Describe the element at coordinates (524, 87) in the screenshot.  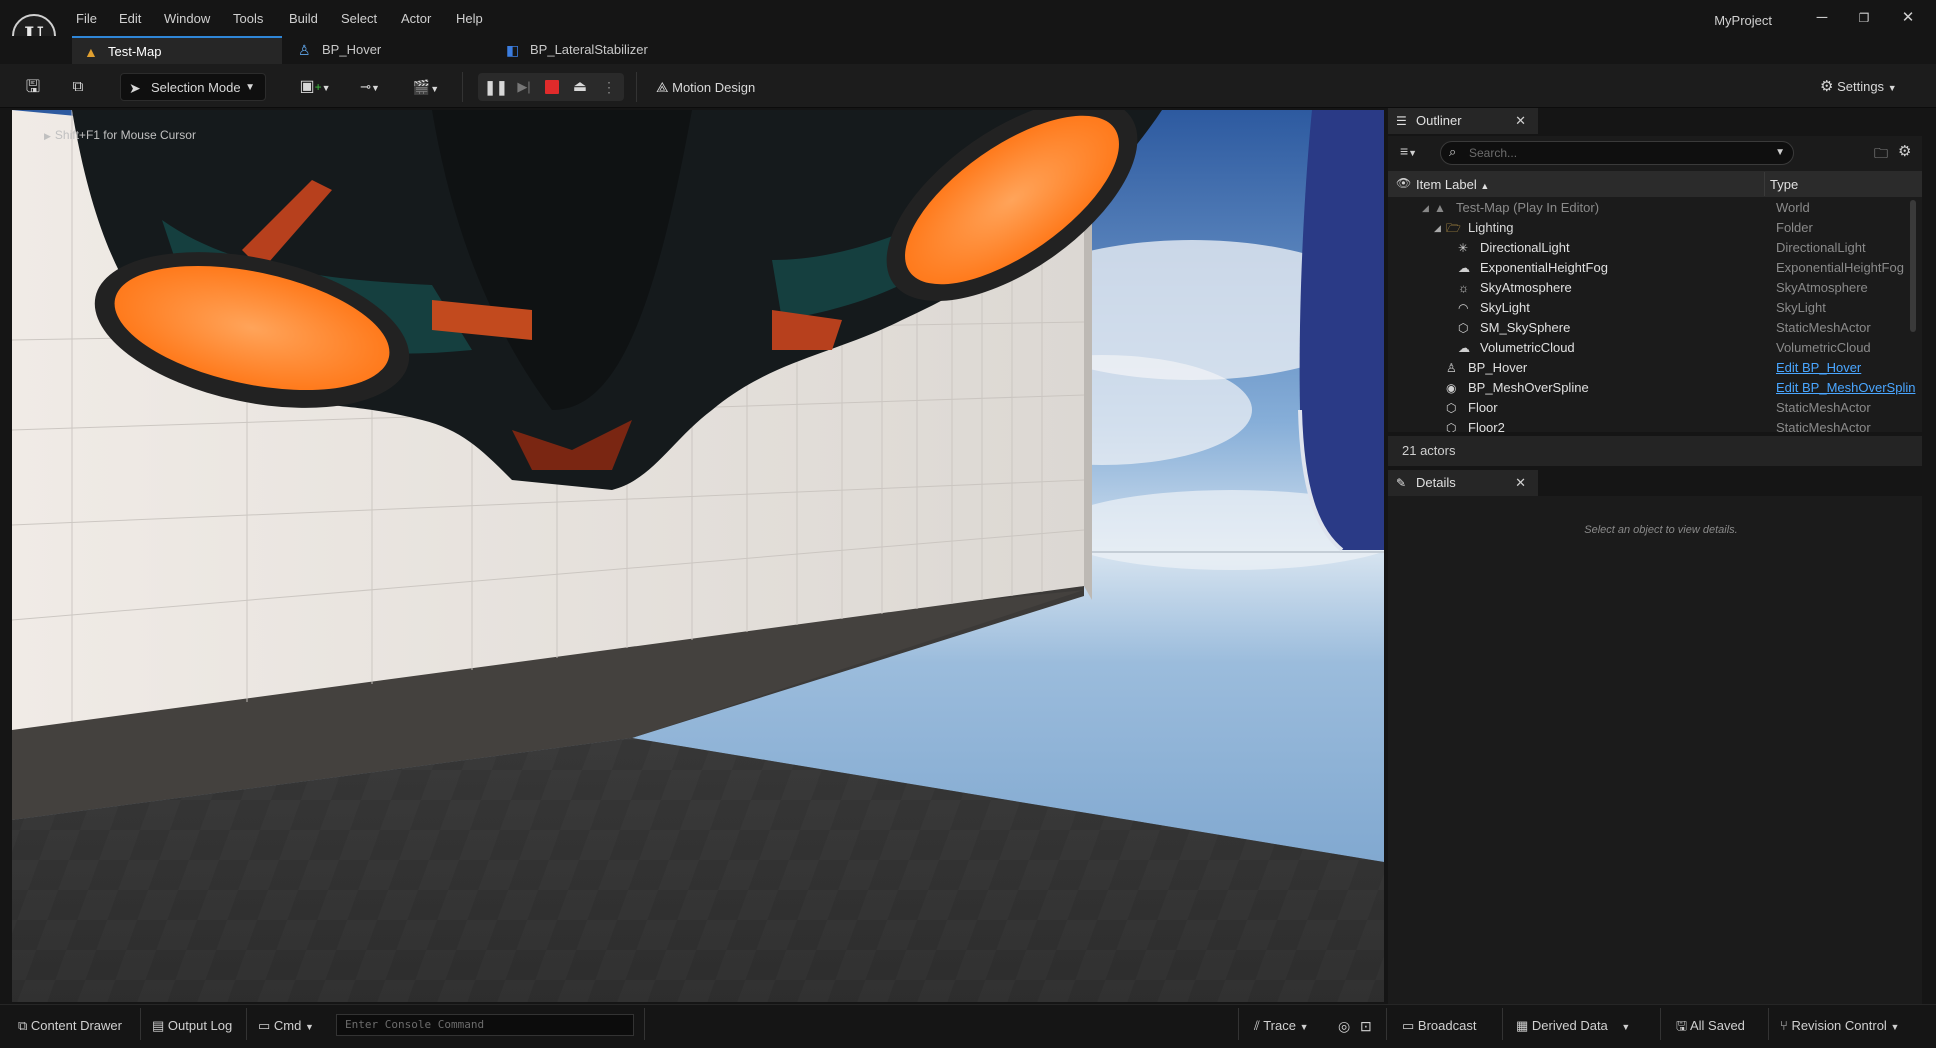
I see `step-frame-icon: ▶|` at that location.